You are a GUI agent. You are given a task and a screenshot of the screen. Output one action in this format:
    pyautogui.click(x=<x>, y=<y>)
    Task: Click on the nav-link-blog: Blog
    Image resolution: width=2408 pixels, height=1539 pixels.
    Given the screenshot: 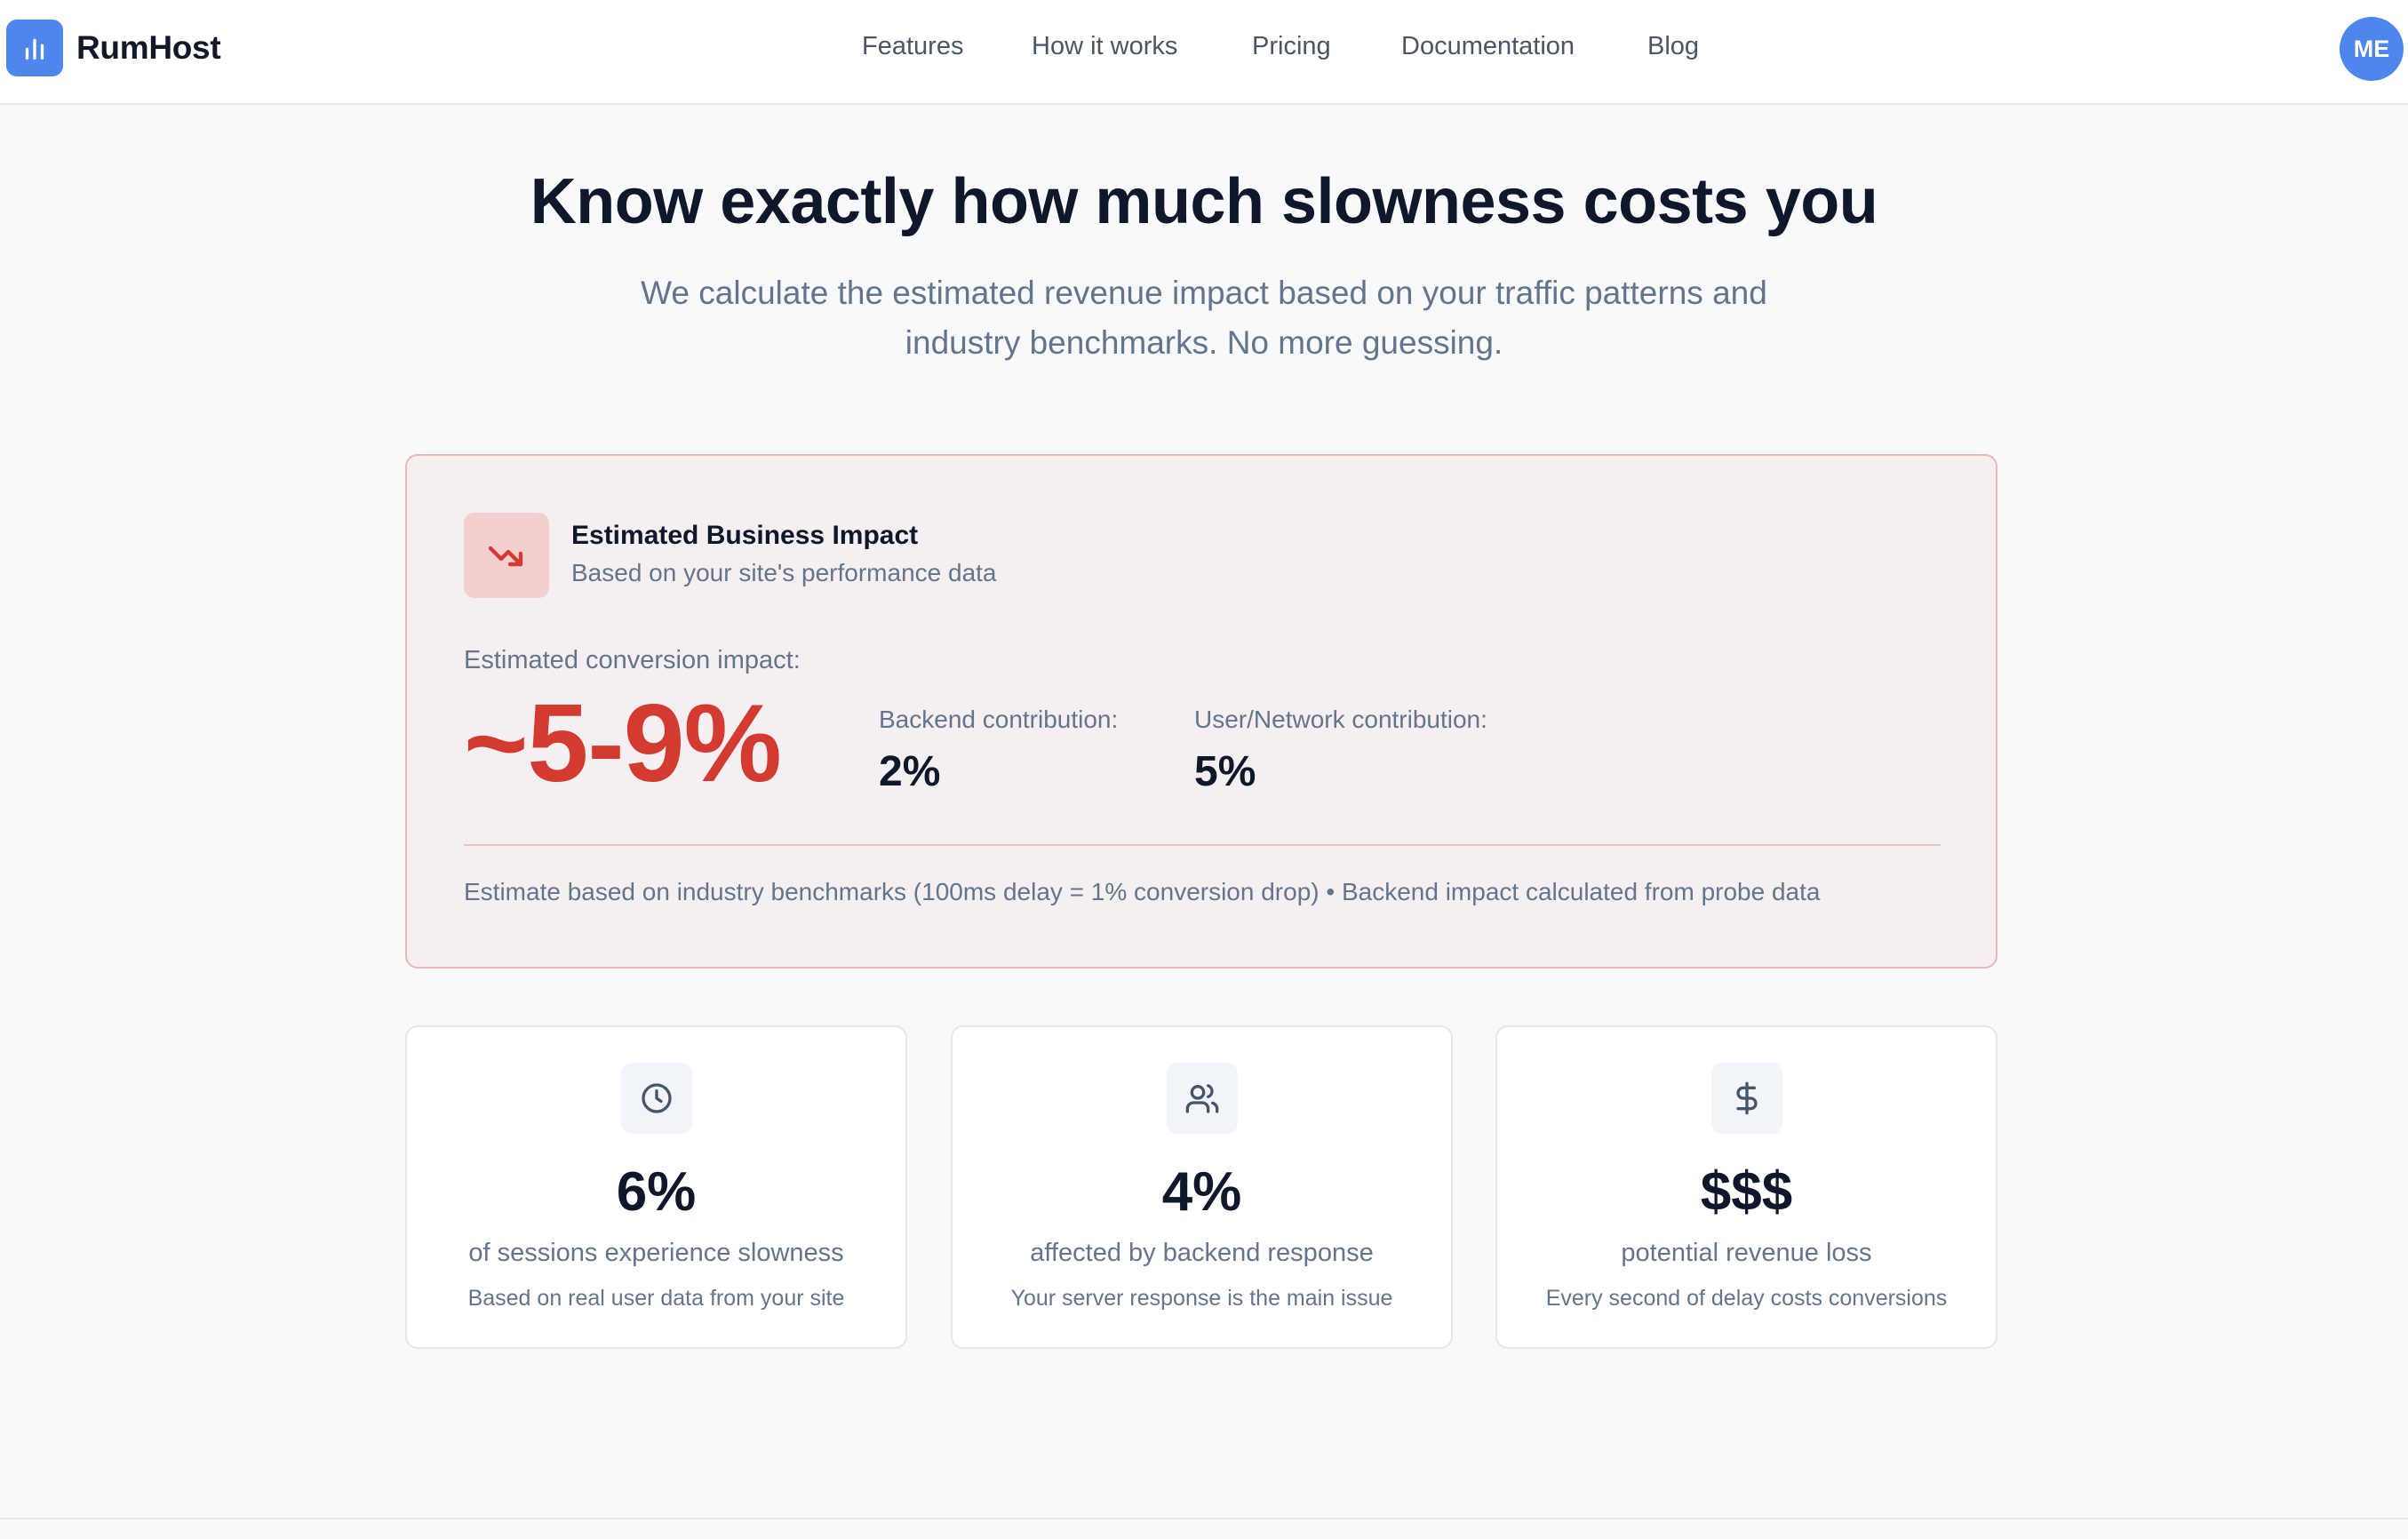 What is the action you would take?
    pyautogui.click(x=1673, y=46)
    